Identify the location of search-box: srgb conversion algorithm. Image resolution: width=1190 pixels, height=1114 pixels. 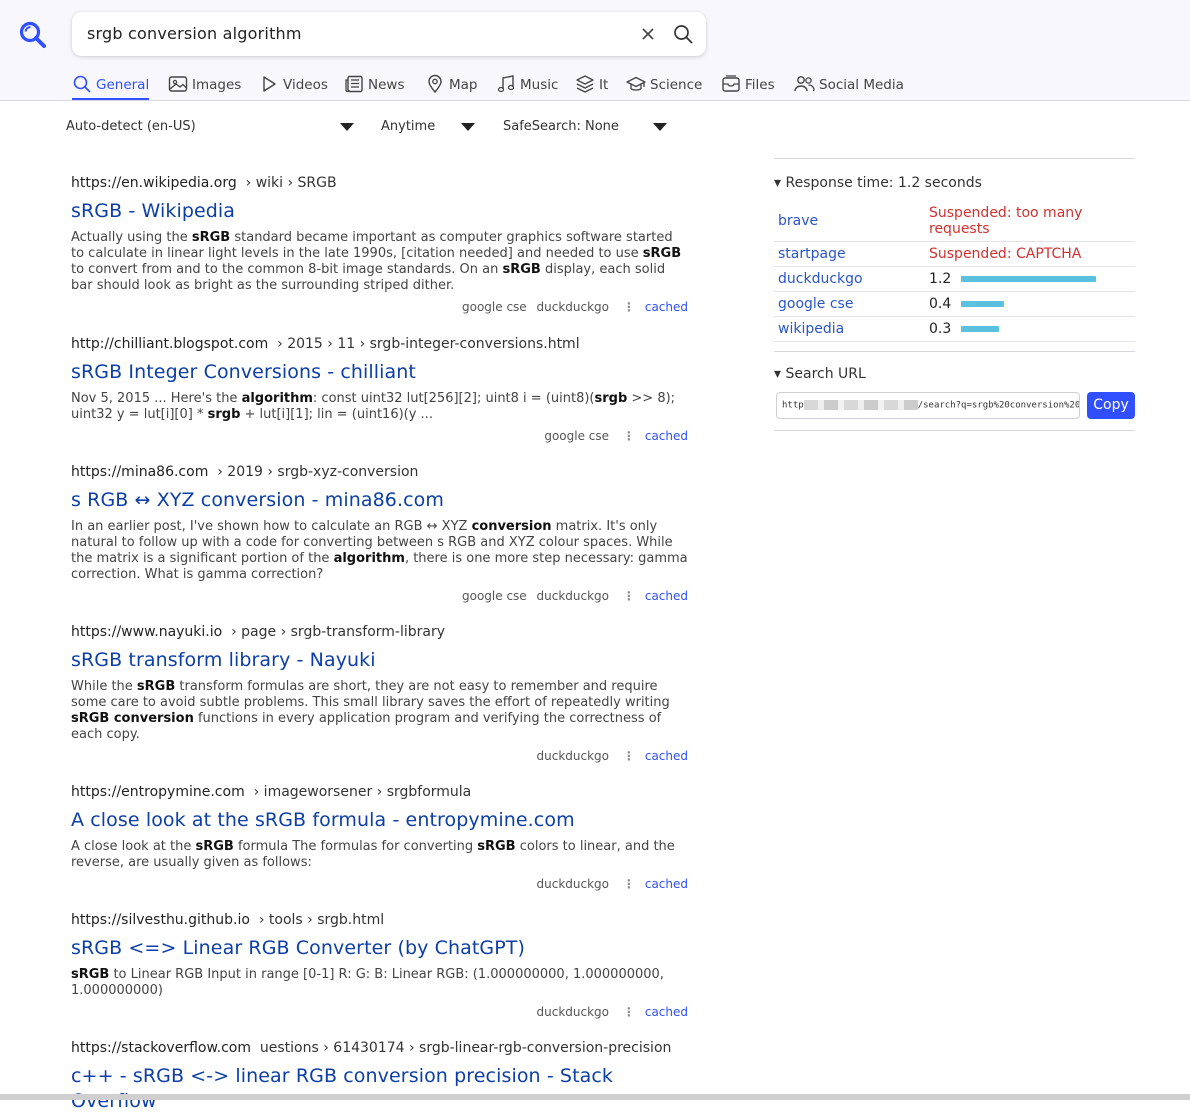
(389, 34).